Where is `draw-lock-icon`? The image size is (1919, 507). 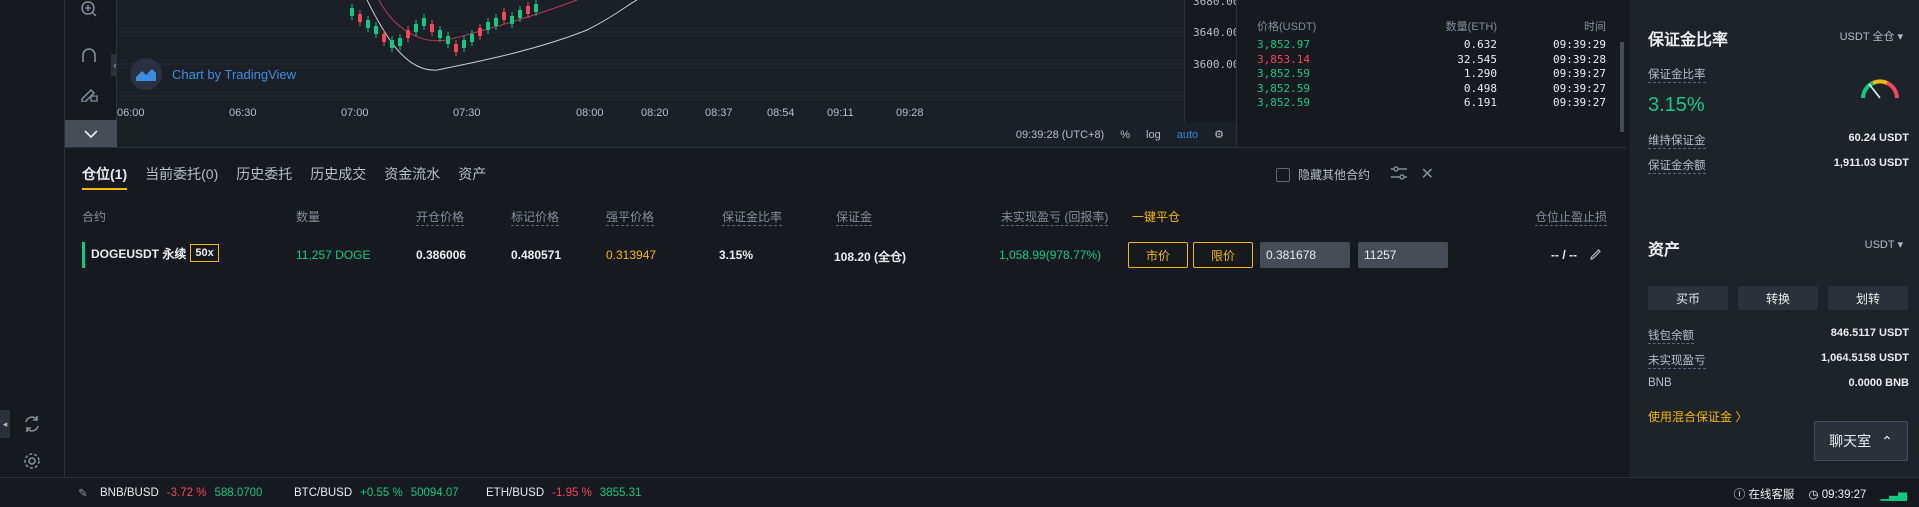
draw-lock-icon is located at coordinates (89, 93).